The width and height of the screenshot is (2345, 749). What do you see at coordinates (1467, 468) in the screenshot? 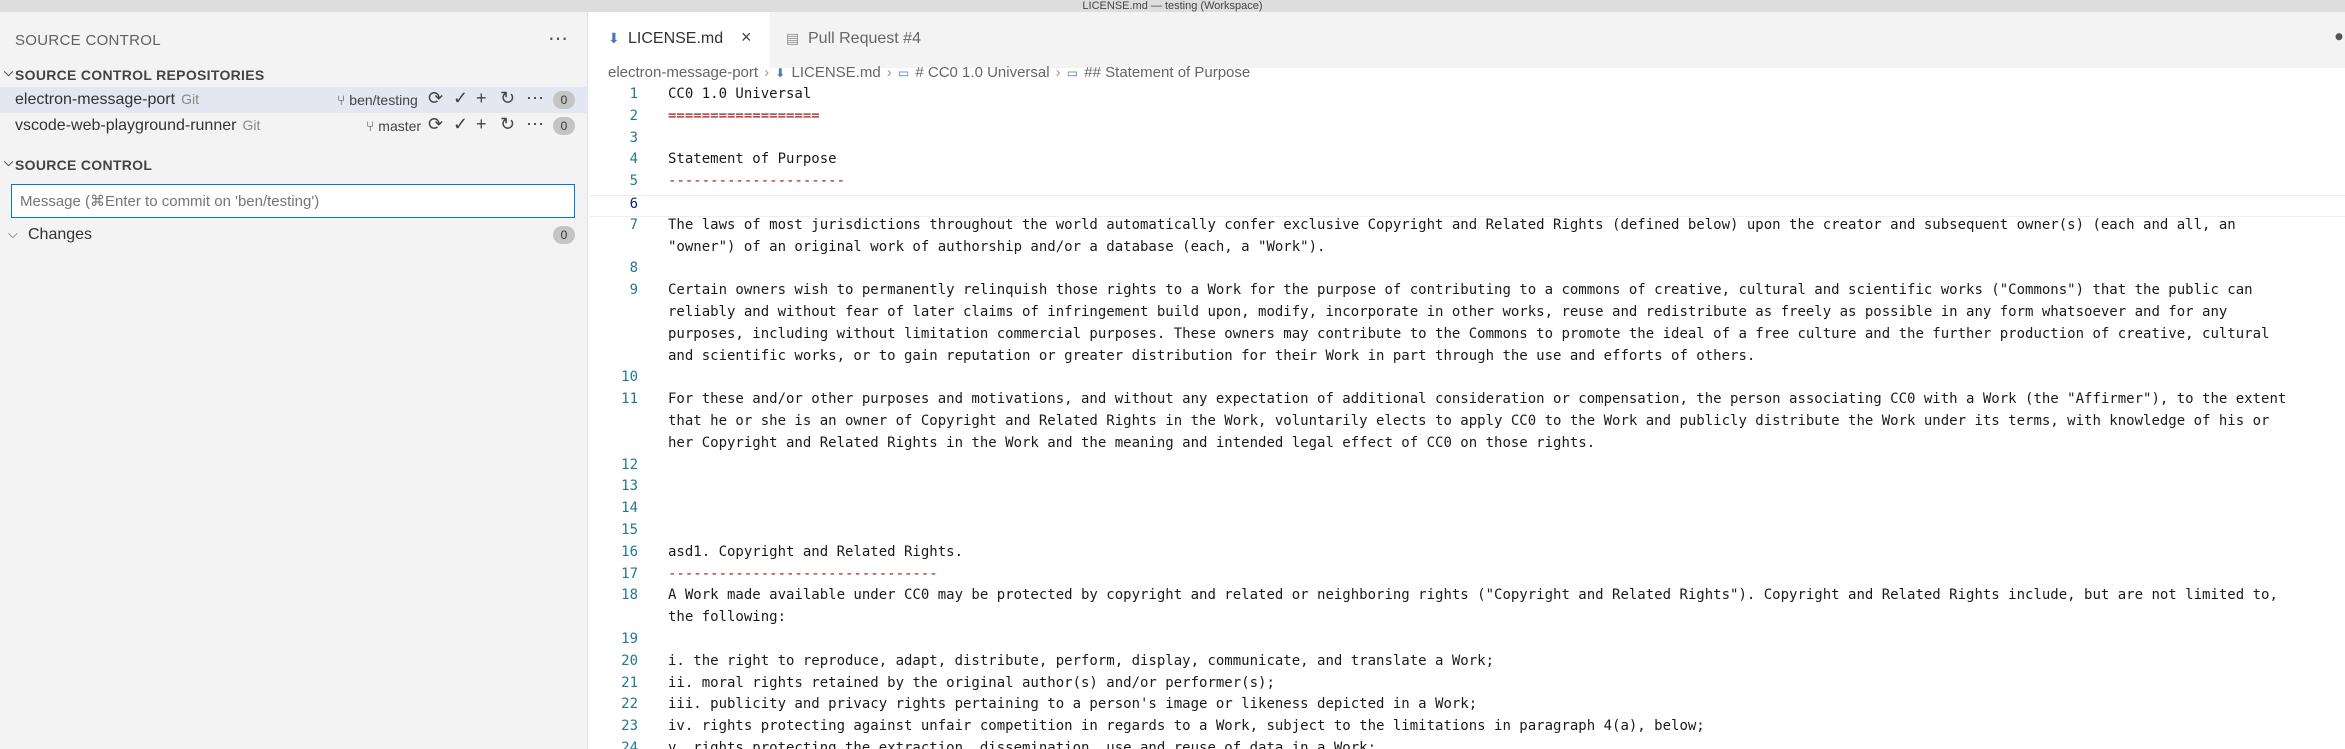
I see `code-line: 12` at bounding box center [1467, 468].